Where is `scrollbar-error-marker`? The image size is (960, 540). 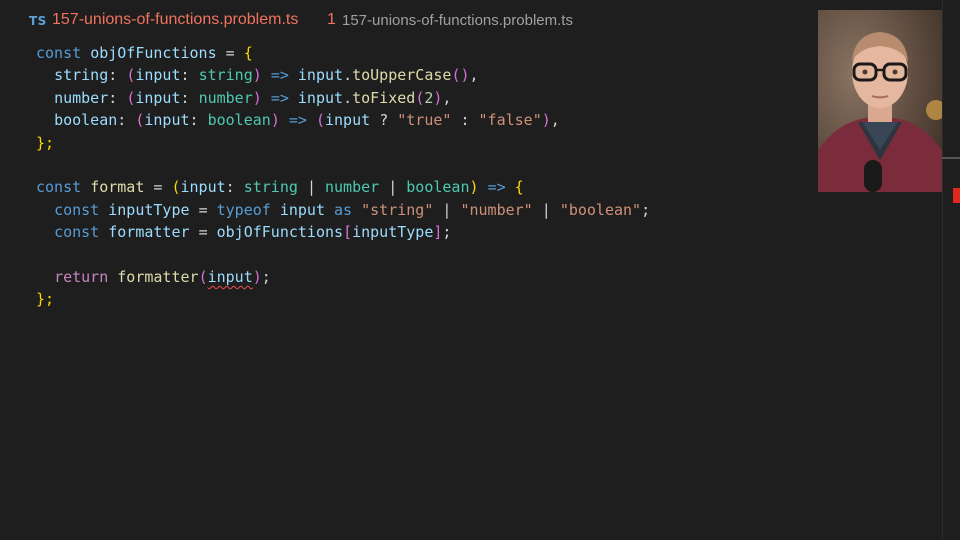 scrollbar-error-marker is located at coordinates (956, 195).